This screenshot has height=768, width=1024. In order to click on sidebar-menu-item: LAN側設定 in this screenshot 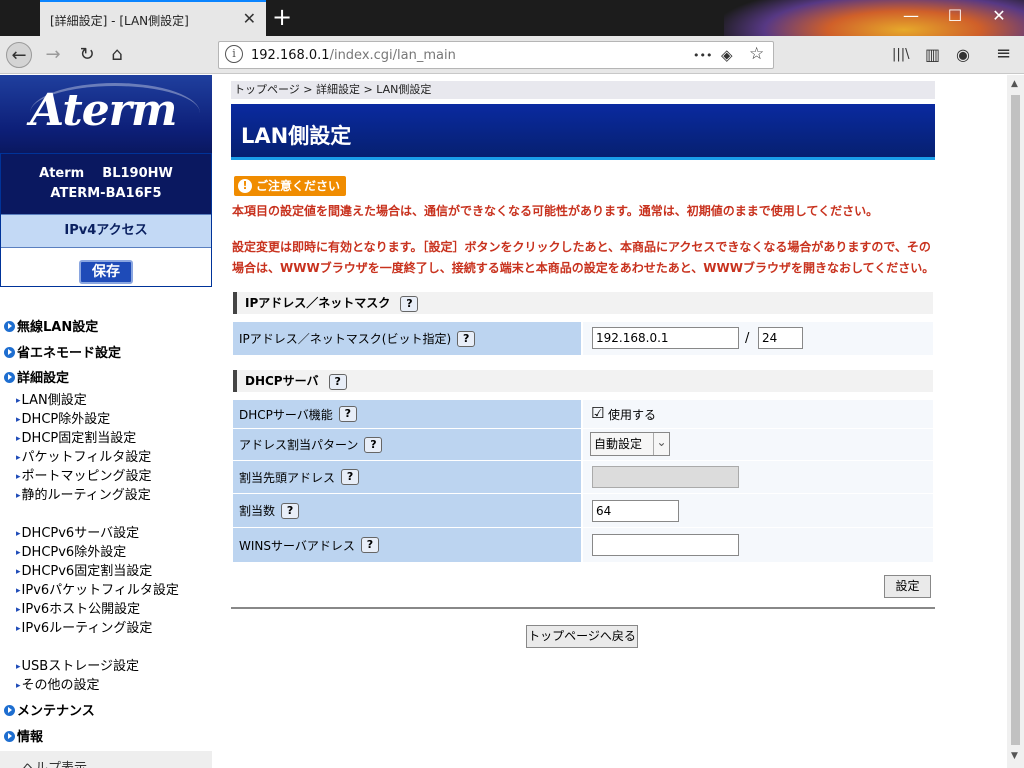, I will do `click(51, 398)`.